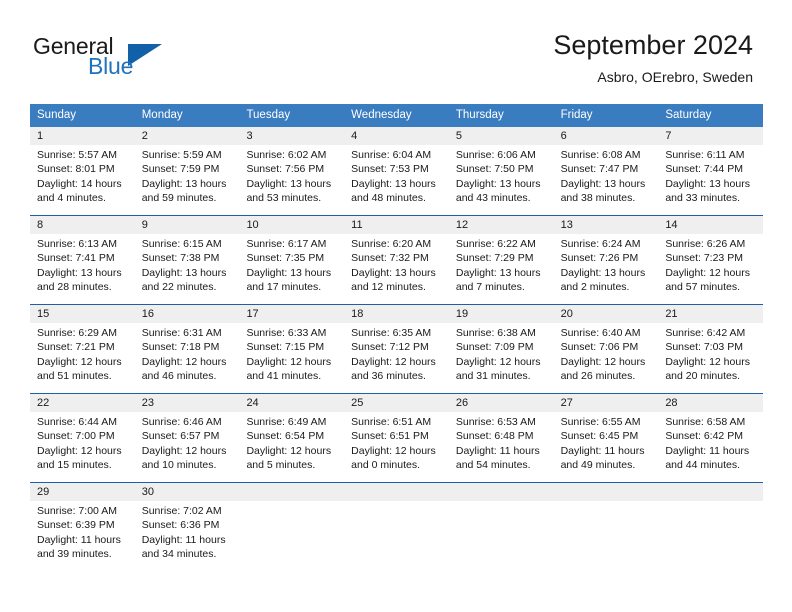 The height and width of the screenshot is (612, 792). I want to click on day-number: 27, so click(606, 403).